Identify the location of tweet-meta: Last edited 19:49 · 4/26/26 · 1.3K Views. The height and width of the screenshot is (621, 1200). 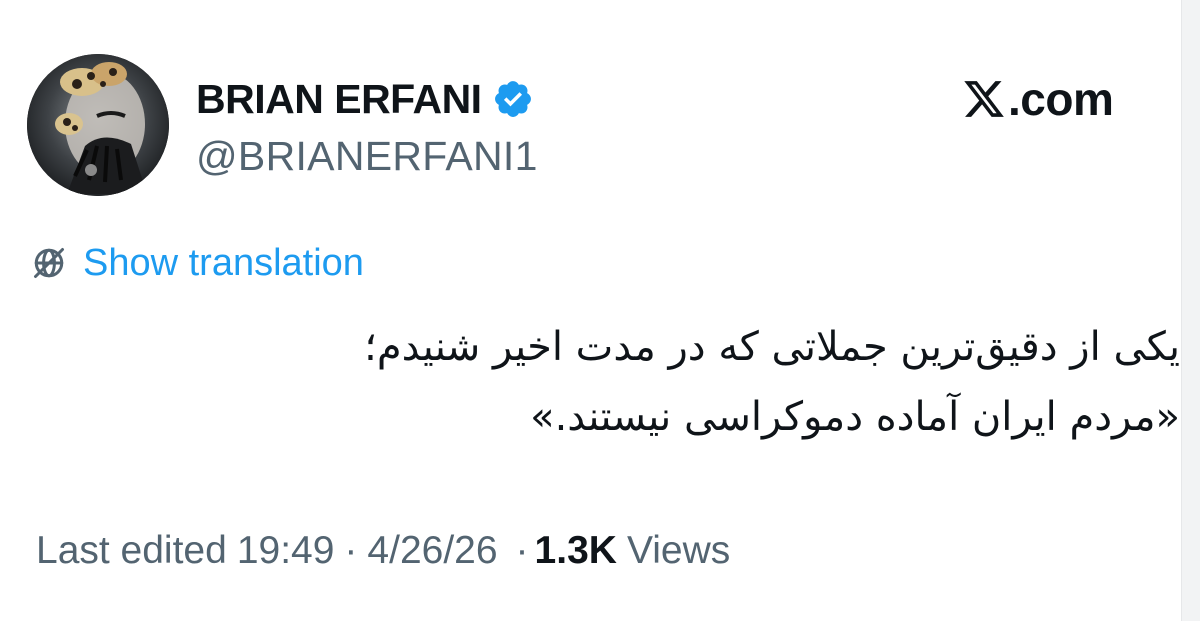
(383, 551).